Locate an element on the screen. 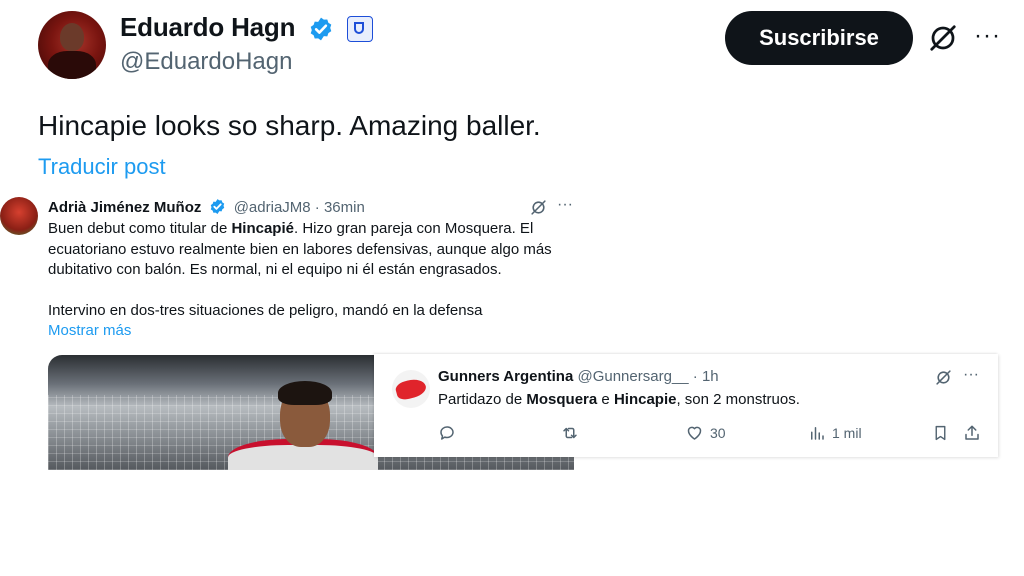 The width and height of the screenshot is (1024, 576). author-handle: @EduardoHagn is located at coordinates (206, 62).